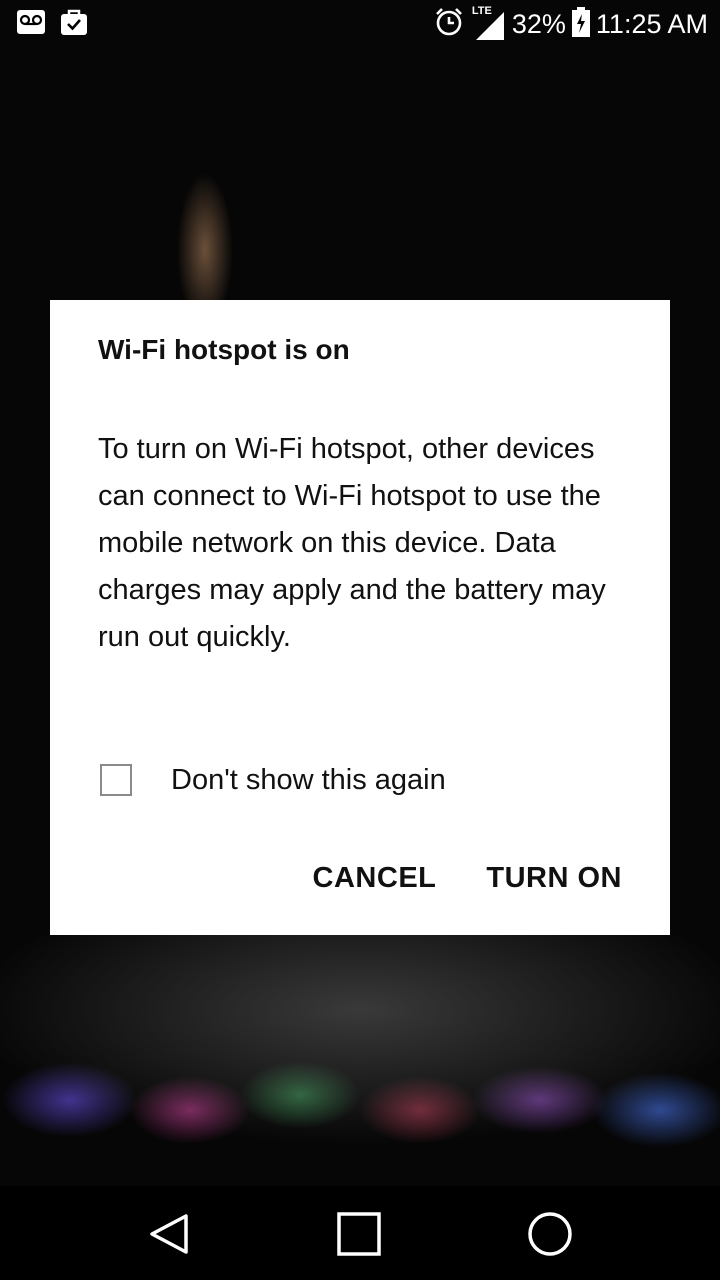 This screenshot has height=1280, width=720. I want to click on dont-show-again-checkbox, so click(116, 780).